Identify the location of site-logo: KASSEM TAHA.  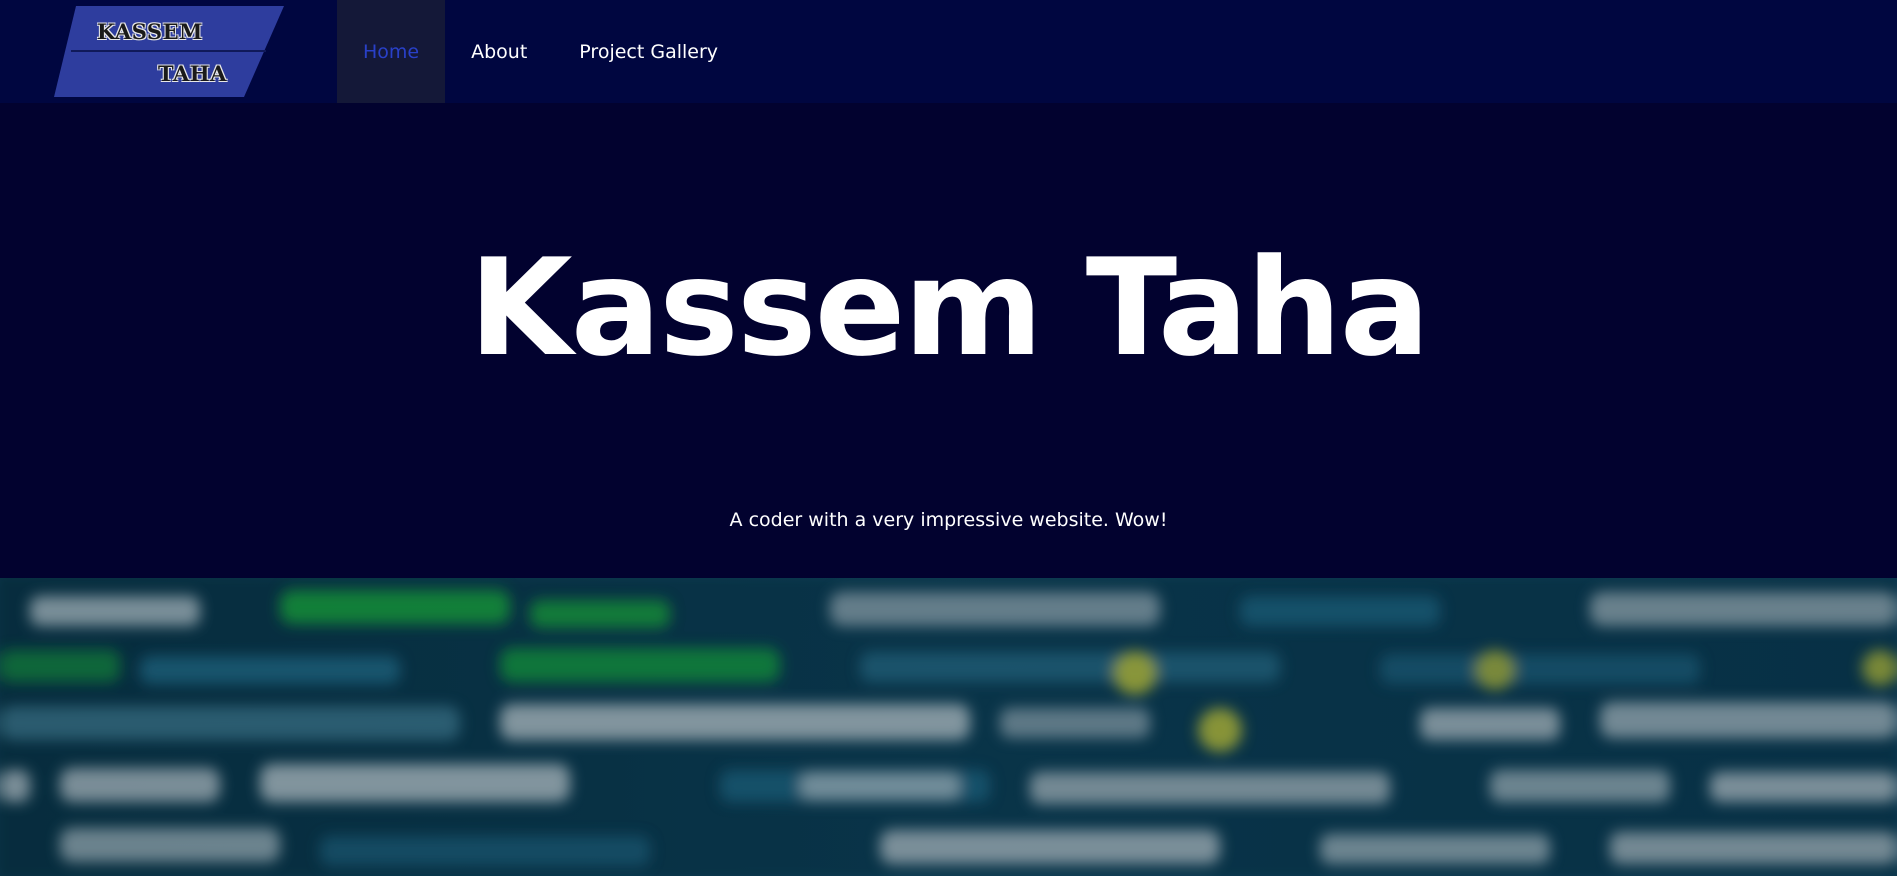
(169, 51).